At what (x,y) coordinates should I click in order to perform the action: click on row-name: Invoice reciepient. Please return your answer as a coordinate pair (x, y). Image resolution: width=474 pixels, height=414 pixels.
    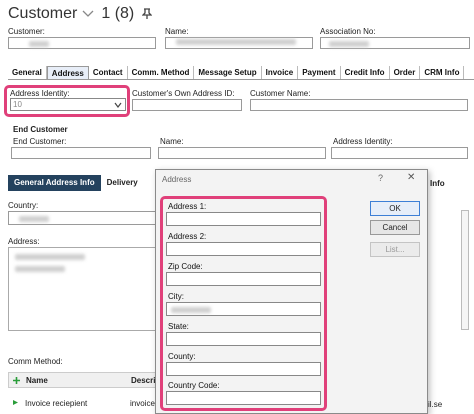
    Looking at the image, I should click on (56, 403).